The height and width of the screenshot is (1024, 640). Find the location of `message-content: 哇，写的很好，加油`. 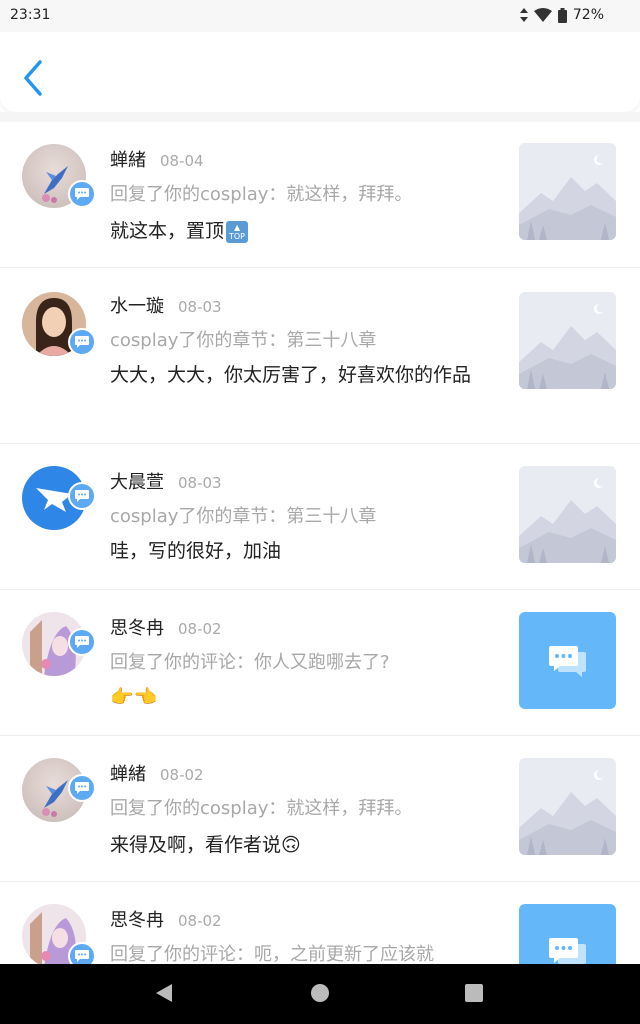

message-content: 哇，写的很好，加油 is located at coordinates (196, 551).